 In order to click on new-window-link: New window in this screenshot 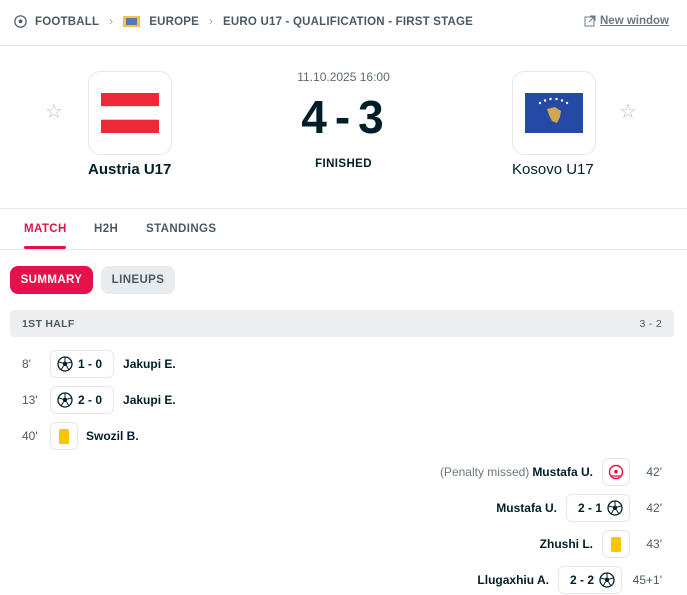, I will do `click(626, 21)`.